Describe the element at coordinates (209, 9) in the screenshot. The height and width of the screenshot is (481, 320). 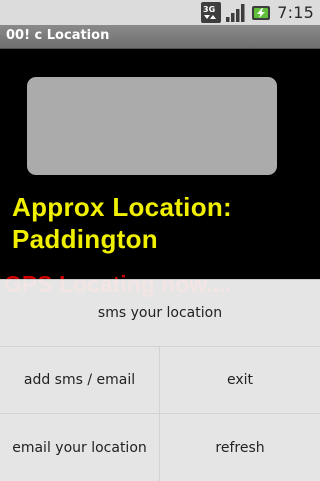
I see `network-type-label: 3G` at that location.